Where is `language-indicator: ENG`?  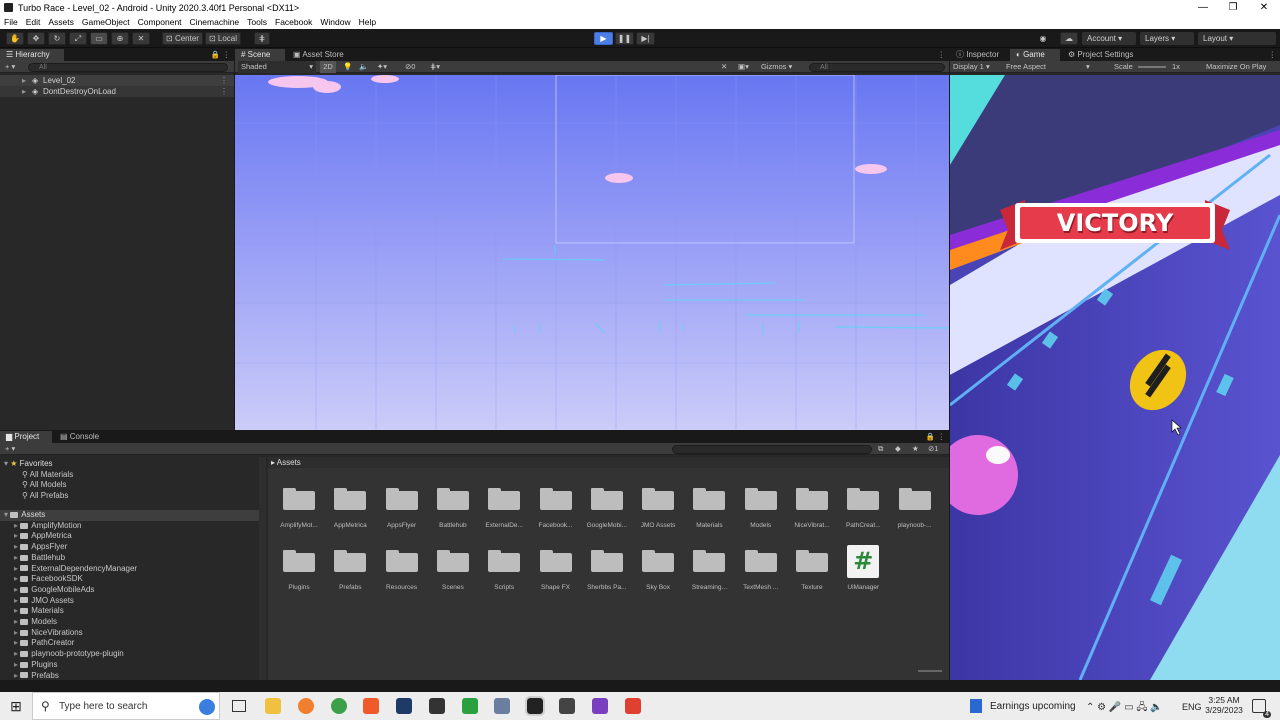
language-indicator: ENG is located at coordinates (1192, 707).